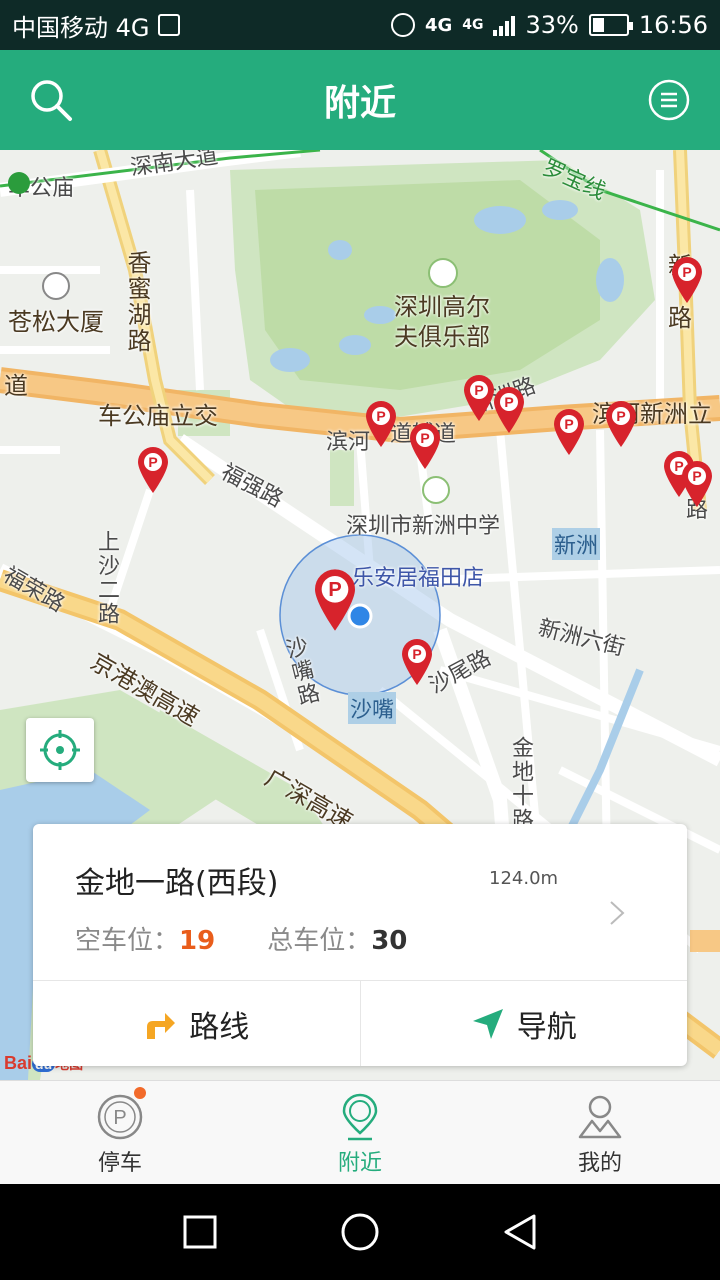 This screenshot has height=1280, width=720. Describe the element at coordinates (18, 1063) in the screenshot. I see `logo-text: Bai` at that location.